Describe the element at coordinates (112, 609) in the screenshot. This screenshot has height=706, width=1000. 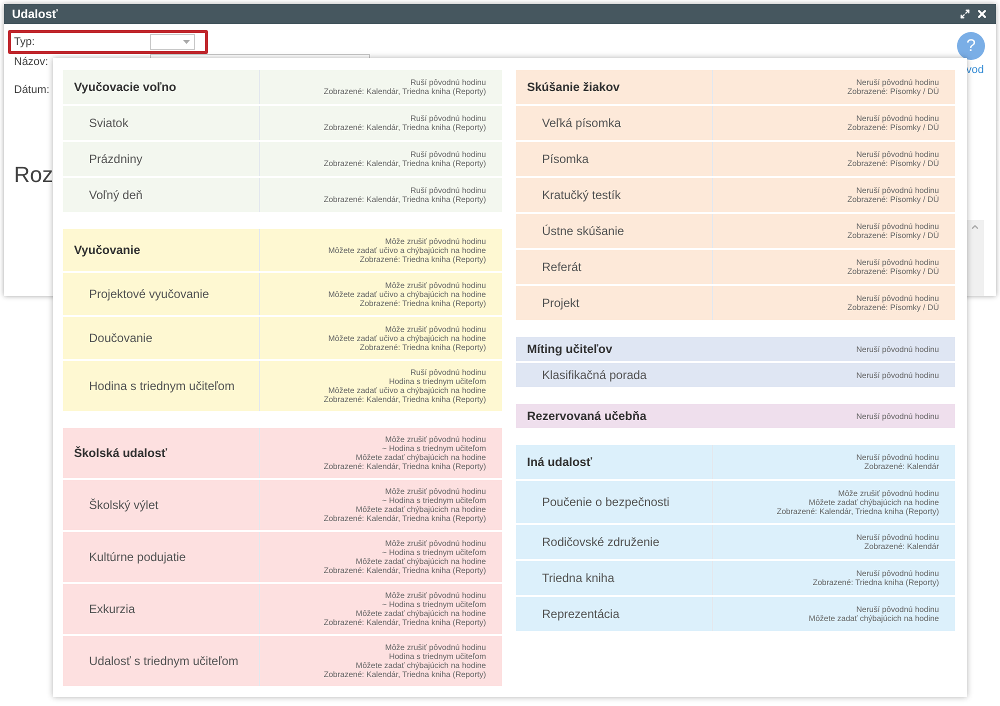
I see `option-label: Exkurzia` at that location.